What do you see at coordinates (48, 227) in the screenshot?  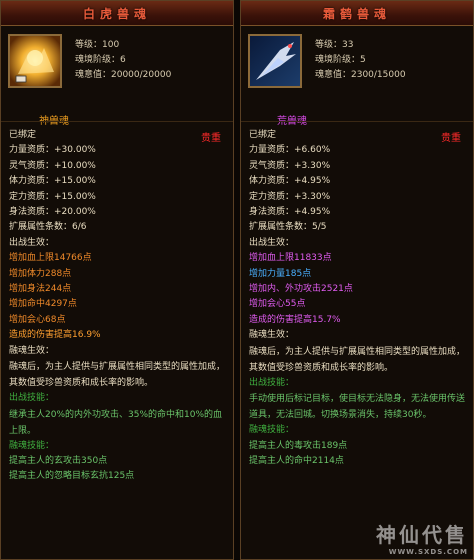 I see `attribute-line: 扩展属性条数：6/6` at bounding box center [48, 227].